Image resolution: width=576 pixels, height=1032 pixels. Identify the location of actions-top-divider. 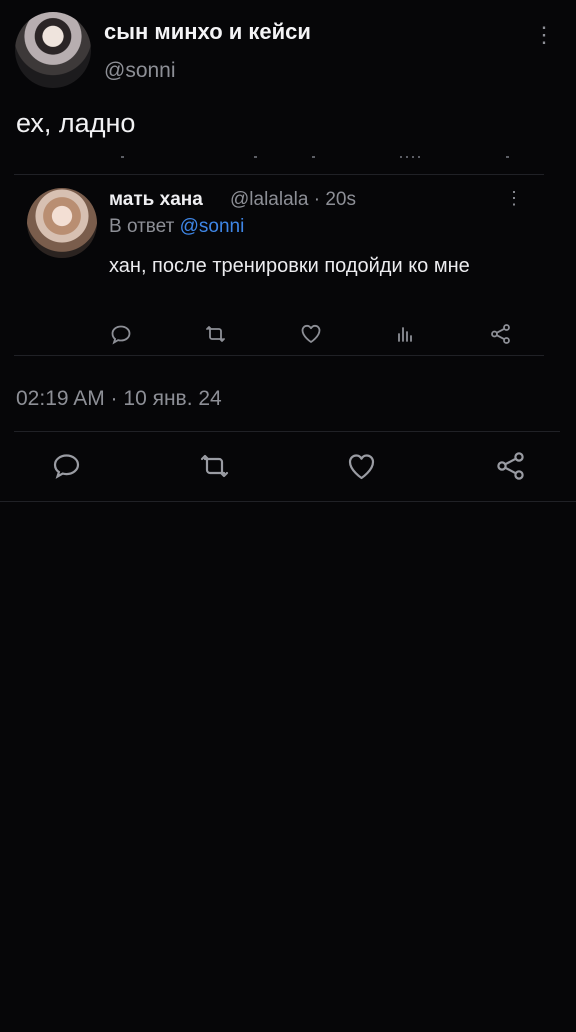
(287, 431).